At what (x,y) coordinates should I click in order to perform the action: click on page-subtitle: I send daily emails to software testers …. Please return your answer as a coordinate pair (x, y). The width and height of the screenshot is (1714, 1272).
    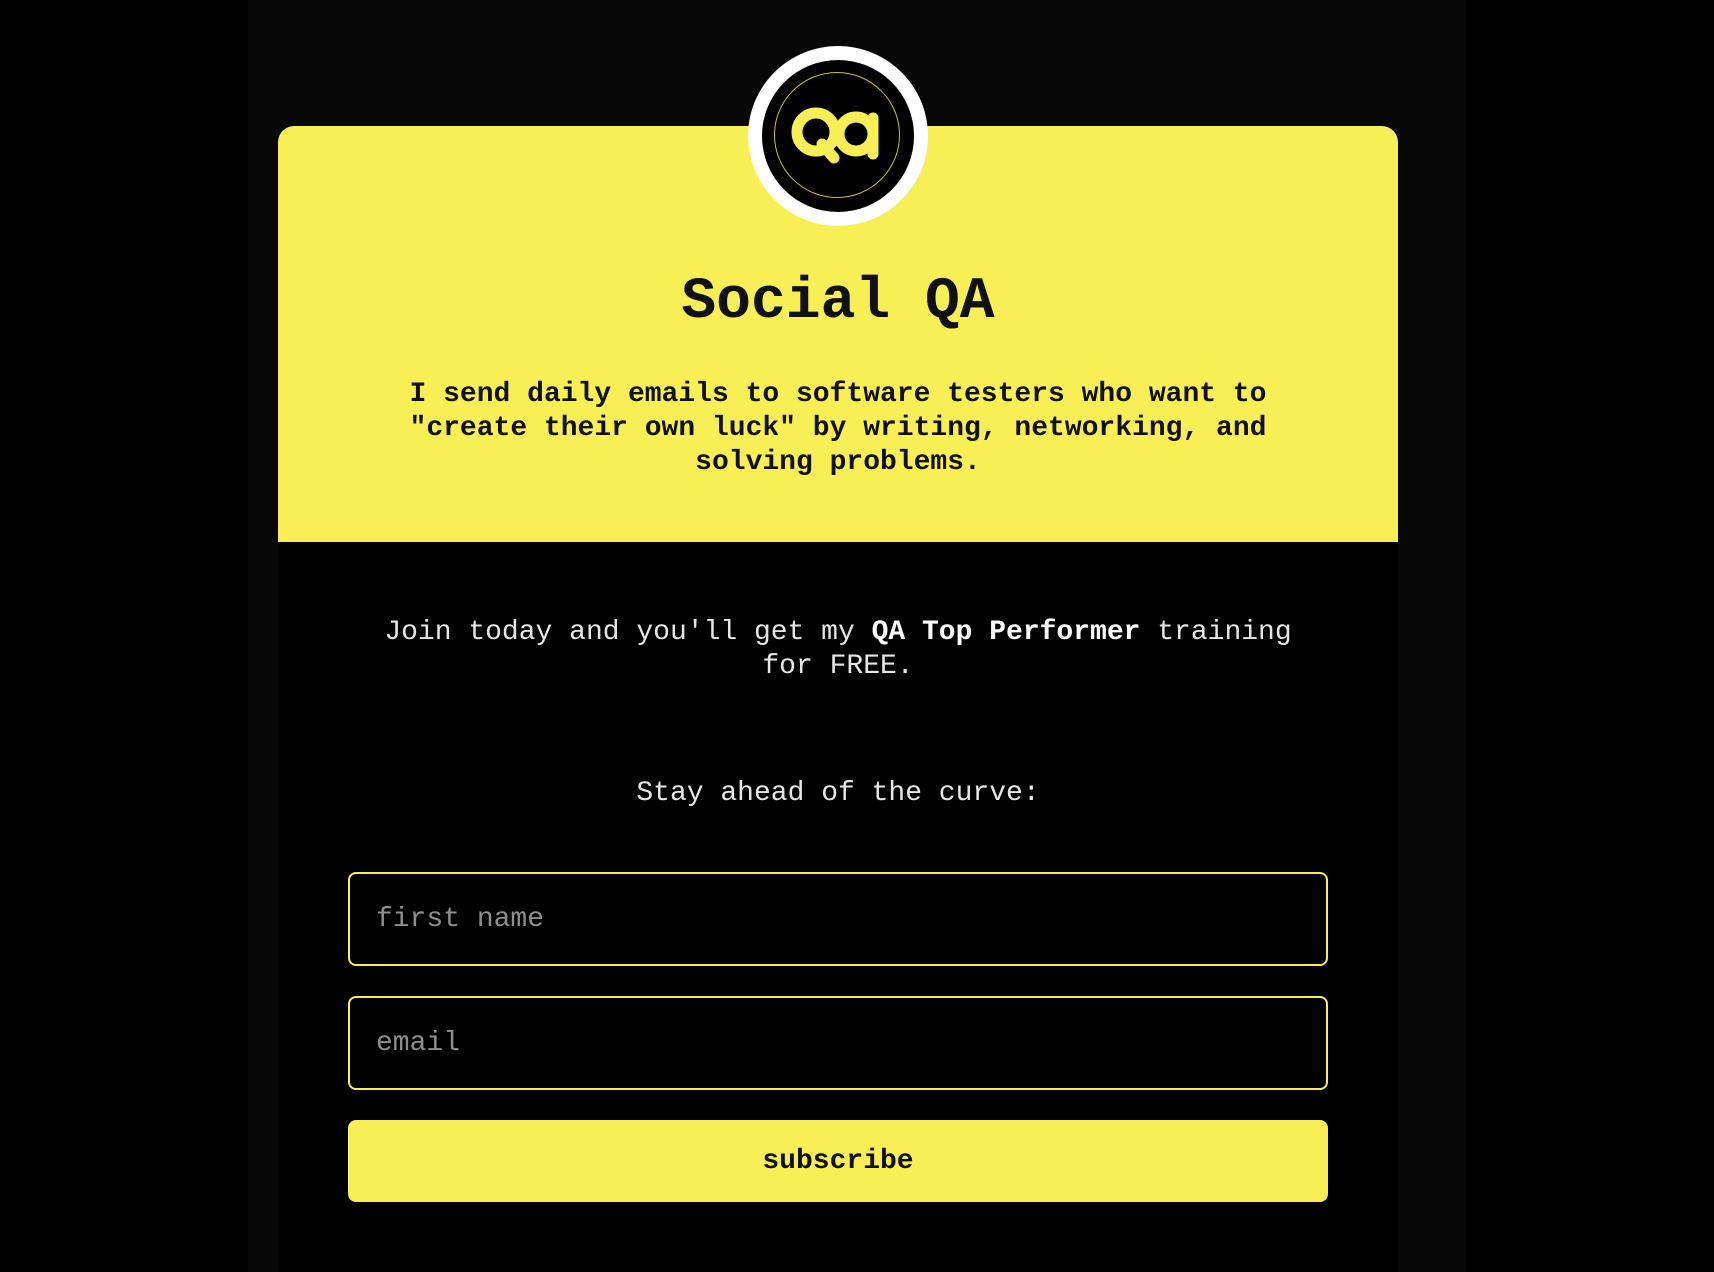
    Looking at the image, I should click on (838, 428).